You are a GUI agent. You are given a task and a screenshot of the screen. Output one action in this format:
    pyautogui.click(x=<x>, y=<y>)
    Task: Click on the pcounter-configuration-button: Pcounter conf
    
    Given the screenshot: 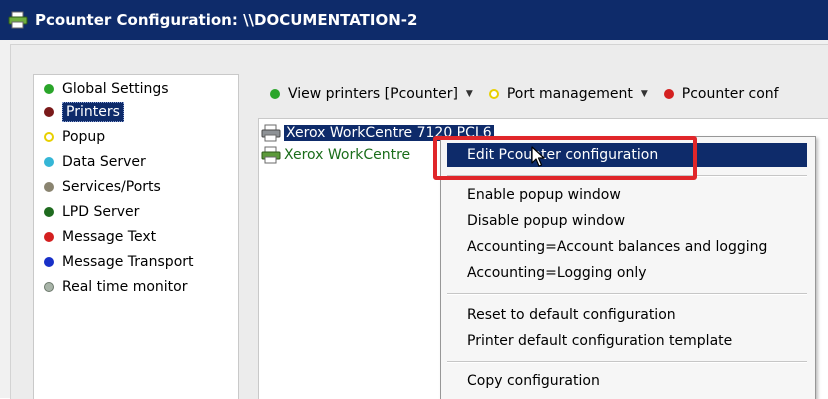 What is the action you would take?
    pyautogui.click(x=721, y=94)
    